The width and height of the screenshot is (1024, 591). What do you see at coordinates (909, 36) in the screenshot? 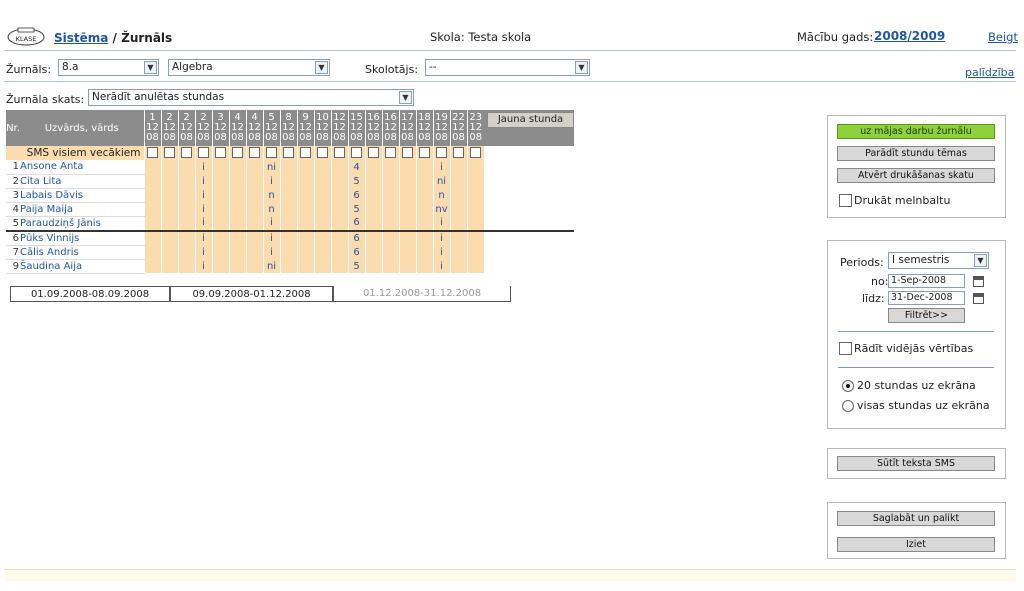
I see `school-year-link: 2008/2009` at bounding box center [909, 36].